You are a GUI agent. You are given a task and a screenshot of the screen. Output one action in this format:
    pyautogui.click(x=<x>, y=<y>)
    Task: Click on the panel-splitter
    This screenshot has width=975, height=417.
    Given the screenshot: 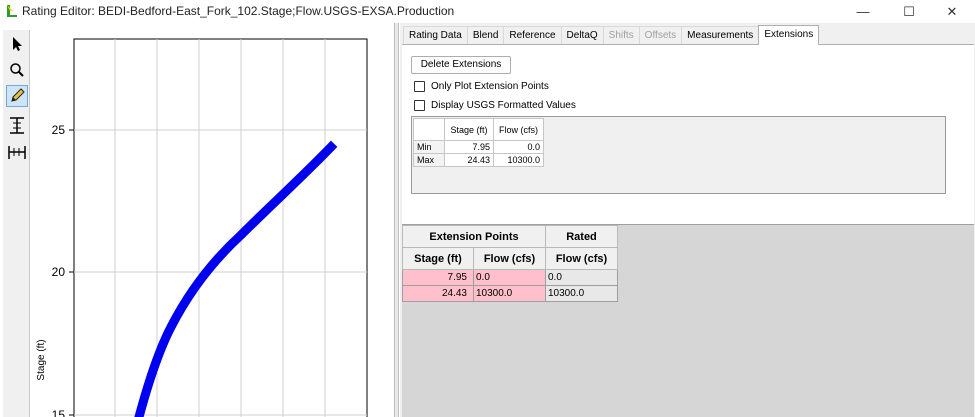 What is the action you would take?
    pyautogui.click(x=396, y=220)
    